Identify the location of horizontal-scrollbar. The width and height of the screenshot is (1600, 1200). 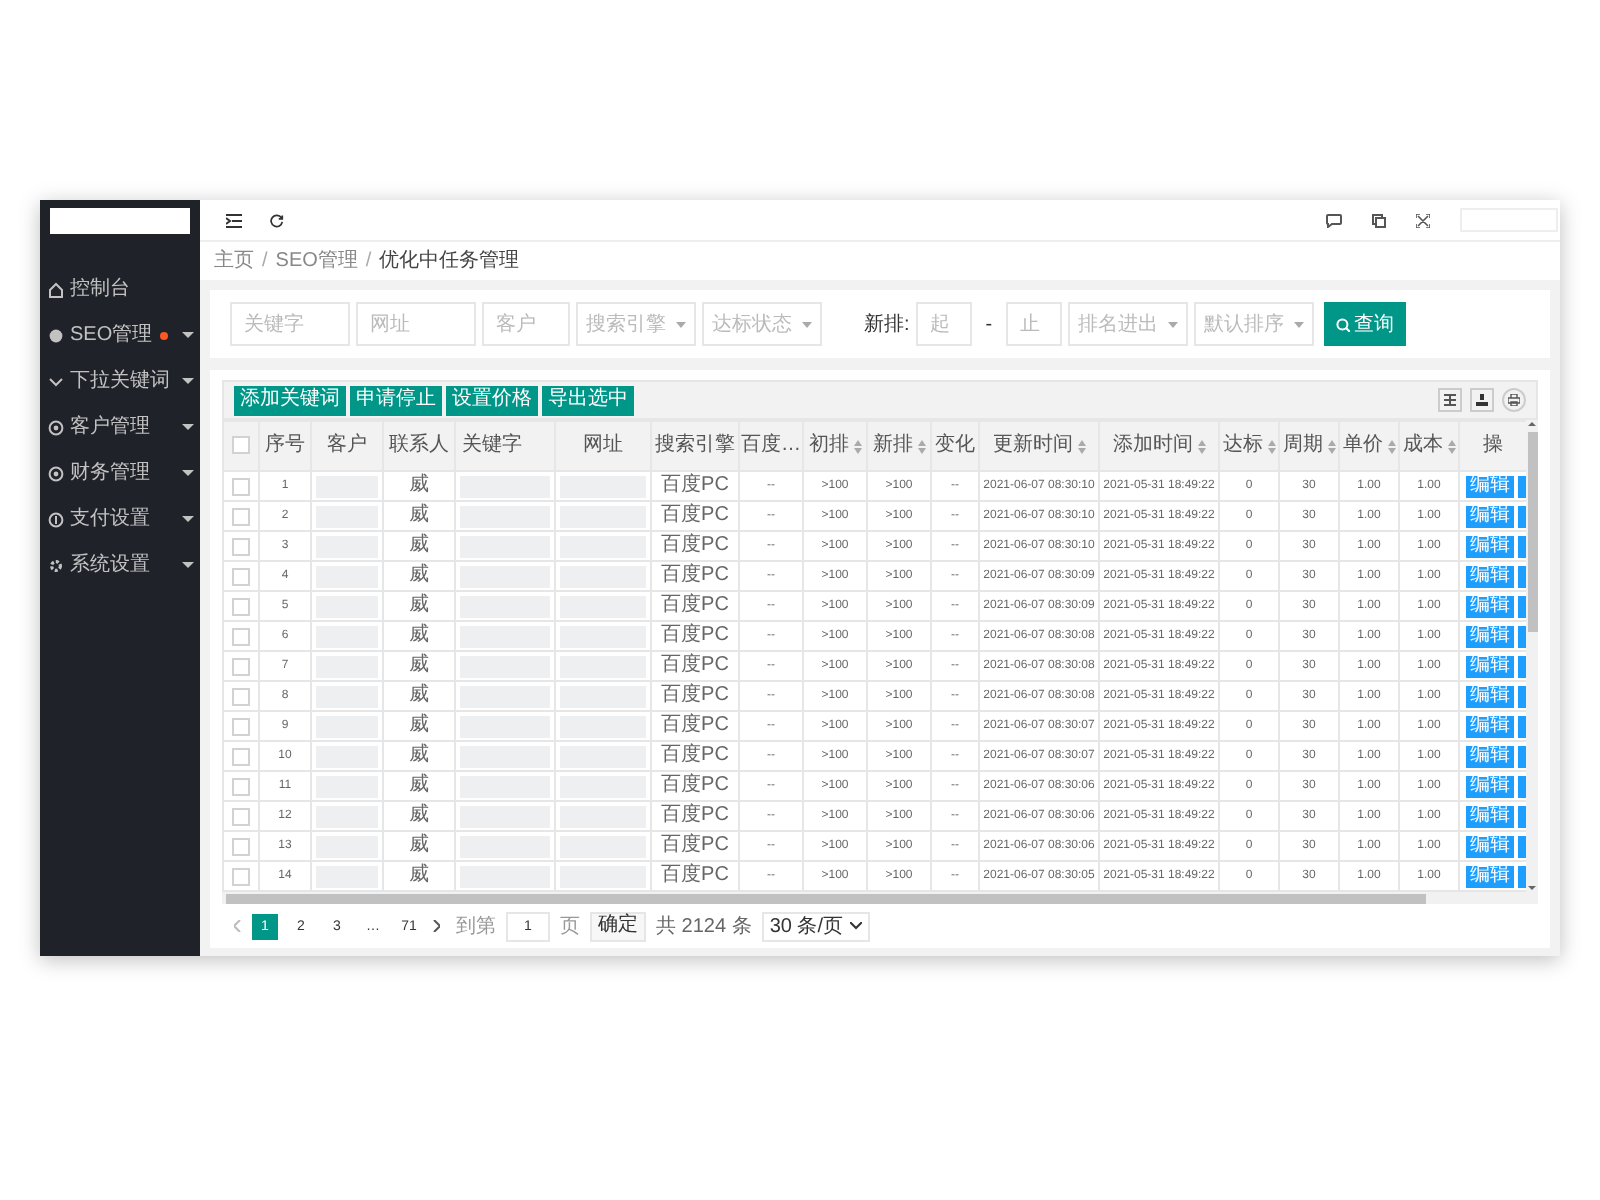
(880, 898).